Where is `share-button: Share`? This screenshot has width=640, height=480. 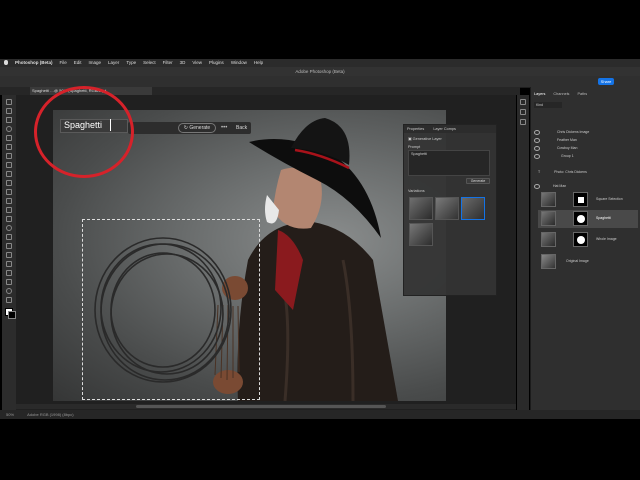 share-button: Share is located at coordinates (606, 81).